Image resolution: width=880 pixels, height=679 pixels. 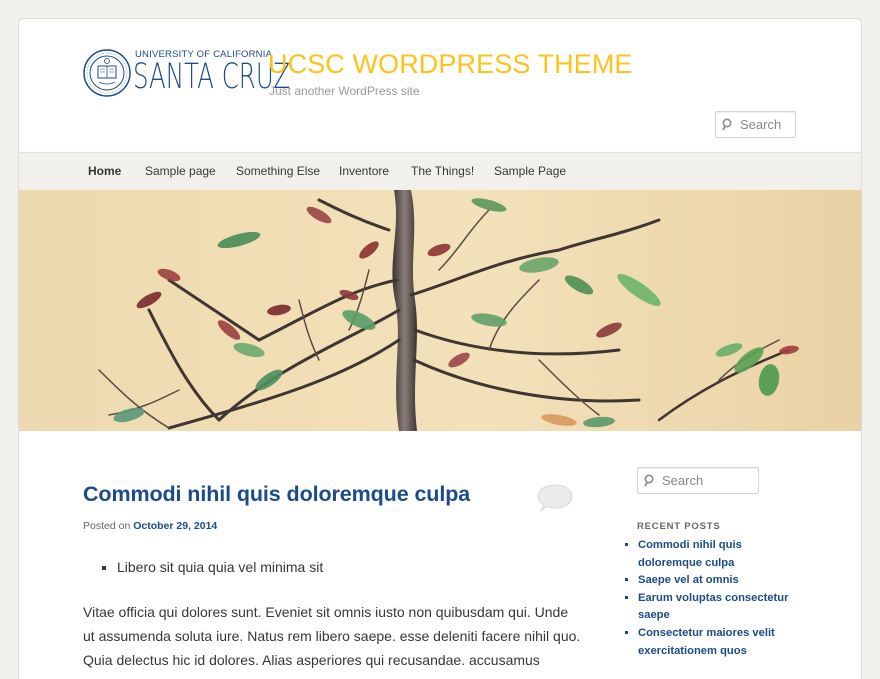 I want to click on recent-post-link: Commodi nihil quis doloremque culpa, so click(x=690, y=554).